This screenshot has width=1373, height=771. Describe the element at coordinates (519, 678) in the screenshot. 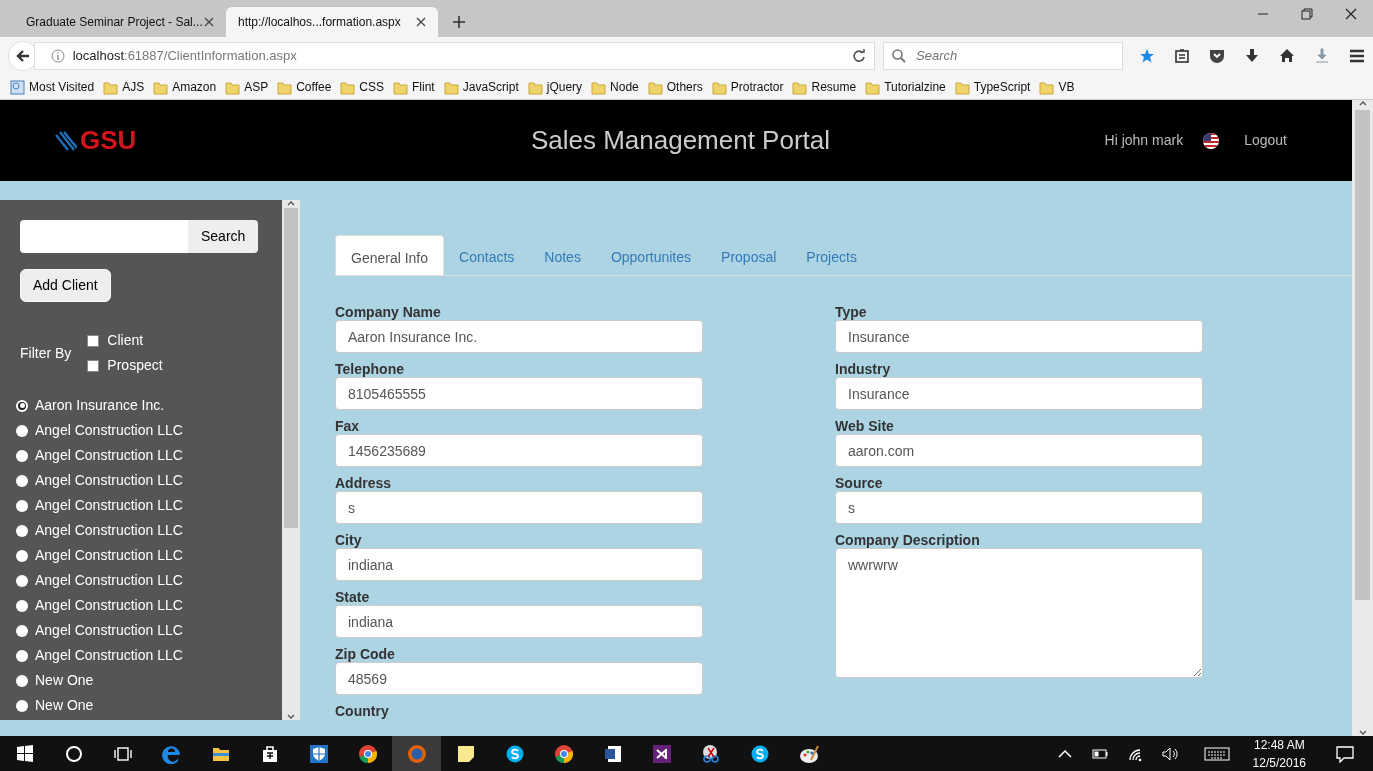

I see `input-field: 48569` at that location.